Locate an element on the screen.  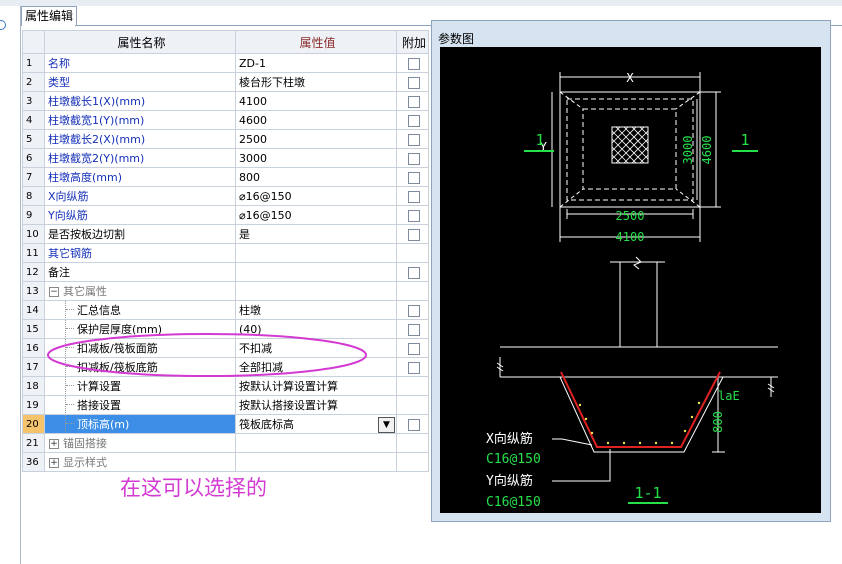
row-number: 12 is located at coordinates (33, 272).